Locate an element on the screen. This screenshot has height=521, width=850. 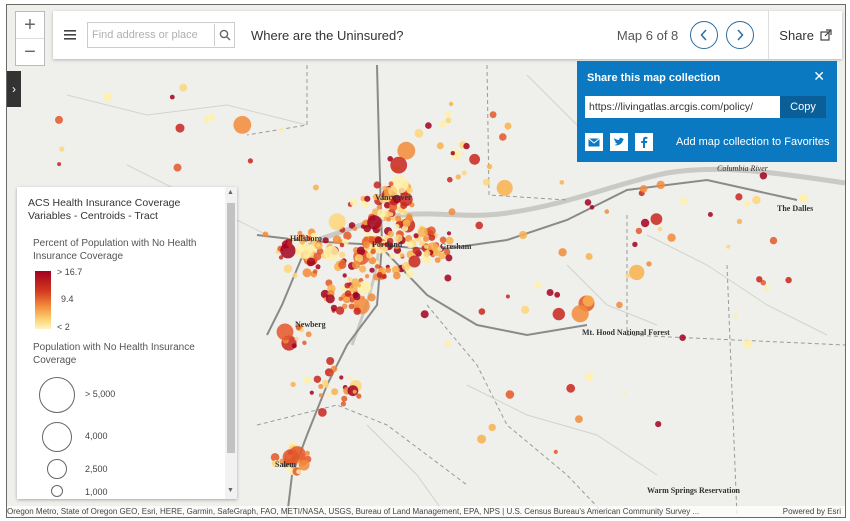
close-icon: ✕ is located at coordinates (819, 76).